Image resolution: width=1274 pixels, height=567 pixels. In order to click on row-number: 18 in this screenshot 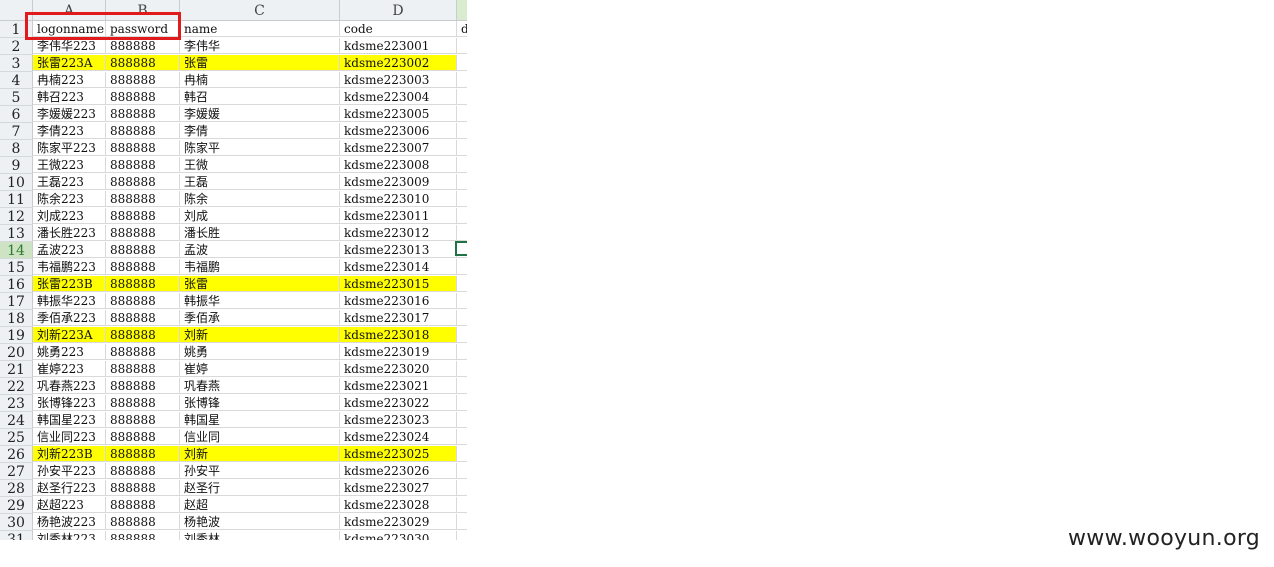, I will do `click(16, 318)`.